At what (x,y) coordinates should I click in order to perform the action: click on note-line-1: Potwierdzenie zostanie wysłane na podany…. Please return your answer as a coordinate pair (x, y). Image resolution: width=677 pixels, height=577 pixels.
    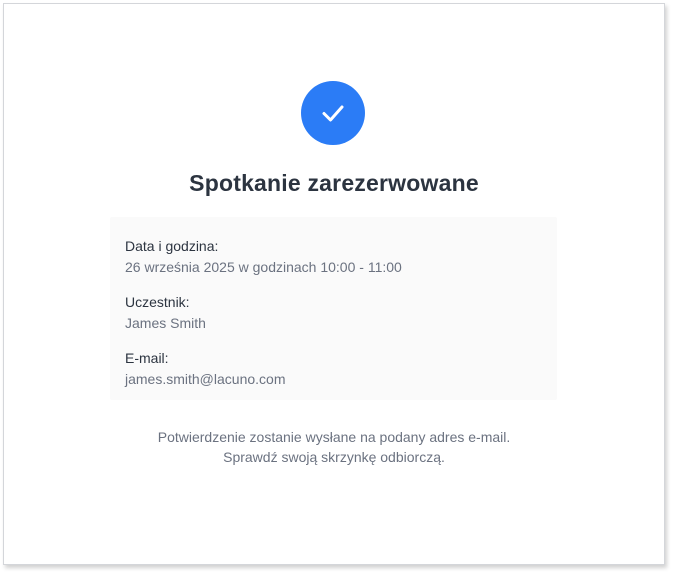
    Looking at the image, I should click on (334, 437).